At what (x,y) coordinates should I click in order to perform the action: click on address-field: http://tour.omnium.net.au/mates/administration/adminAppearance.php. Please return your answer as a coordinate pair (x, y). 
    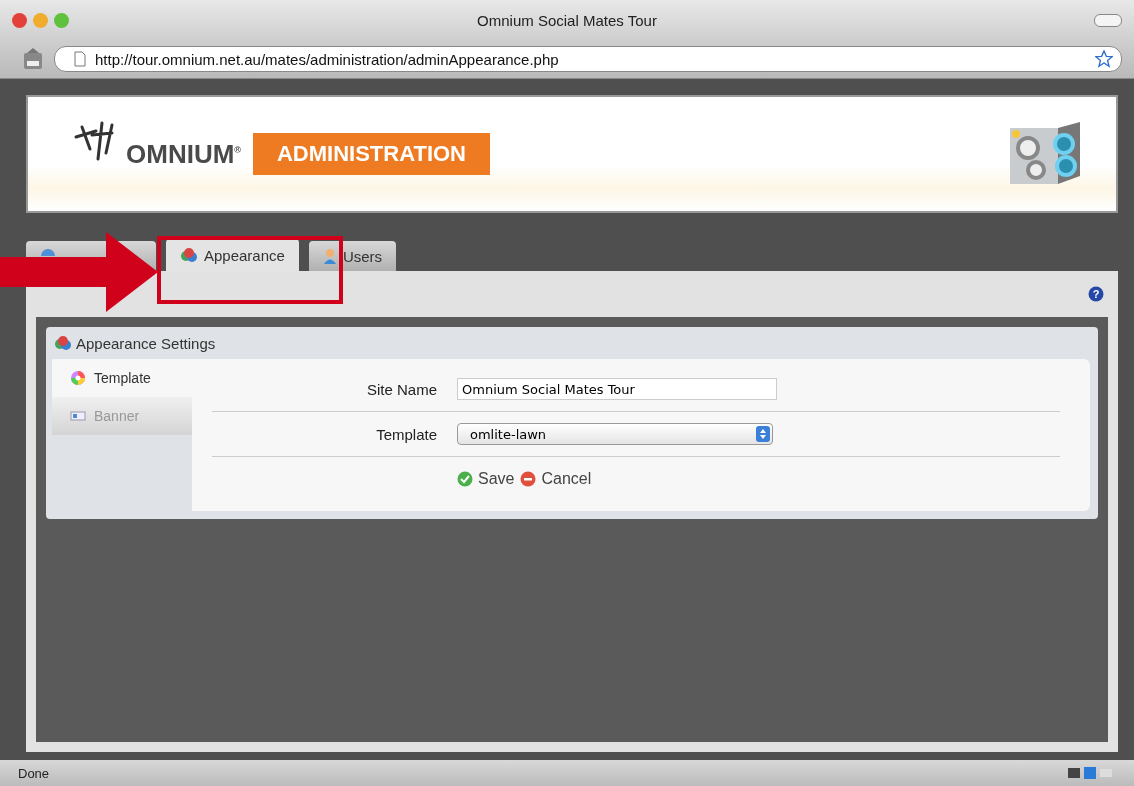
    Looking at the image, I should click on (588, 59).